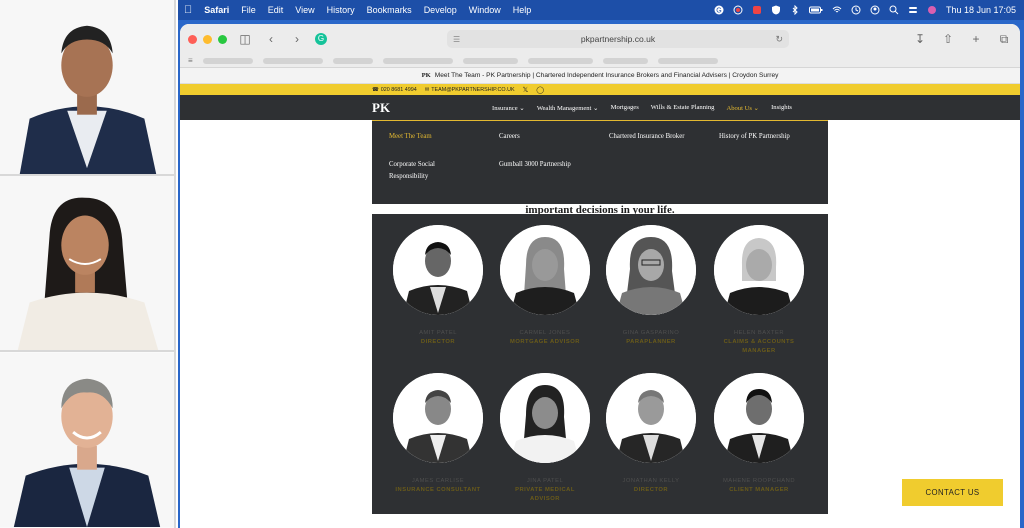 Image resolution: width=1024 pixels, height=528 pixels. Describe the element at coordinates (837, 10) in the screenshot. I see `wifi-icon` at that location.